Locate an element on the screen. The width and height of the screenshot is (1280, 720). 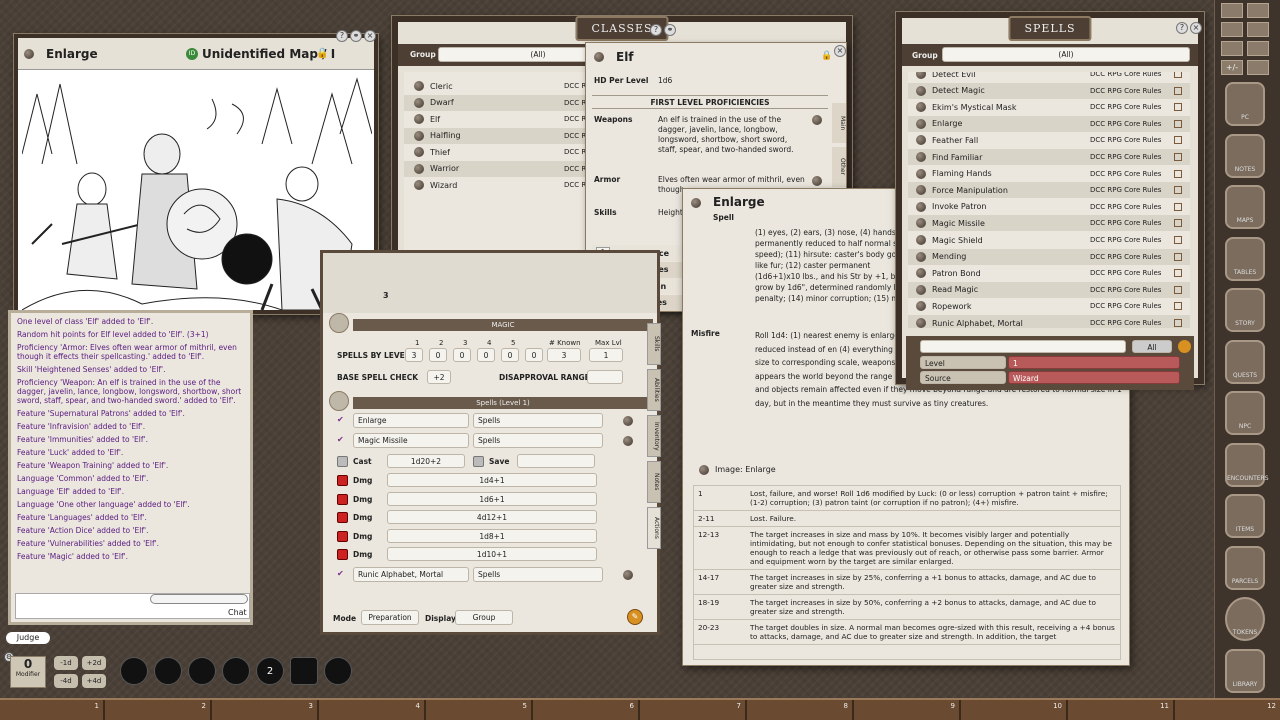
class-item: ClericDCC R is located at coordinates (499, 86).